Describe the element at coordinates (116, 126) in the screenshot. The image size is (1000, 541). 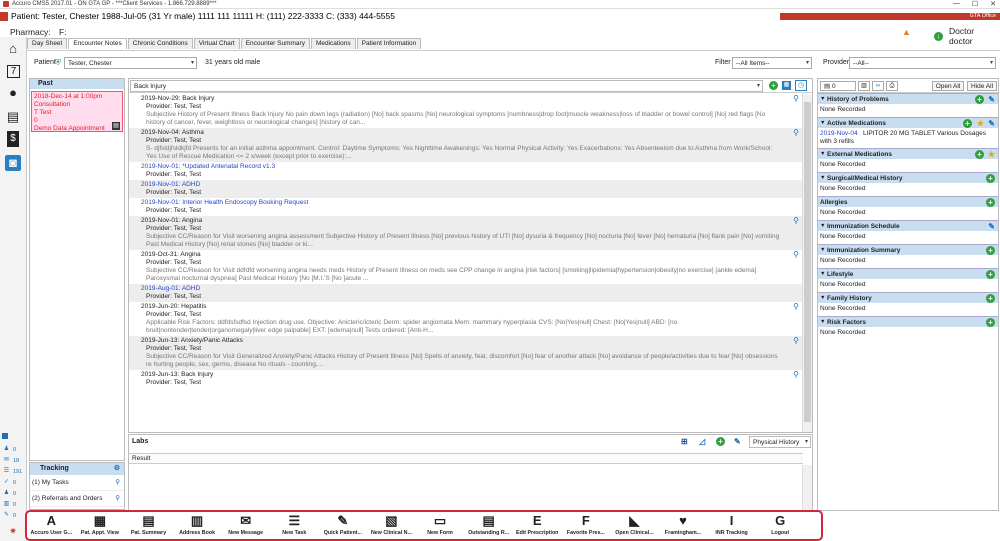
I see `appt-doc-icon: ▤` at that location.